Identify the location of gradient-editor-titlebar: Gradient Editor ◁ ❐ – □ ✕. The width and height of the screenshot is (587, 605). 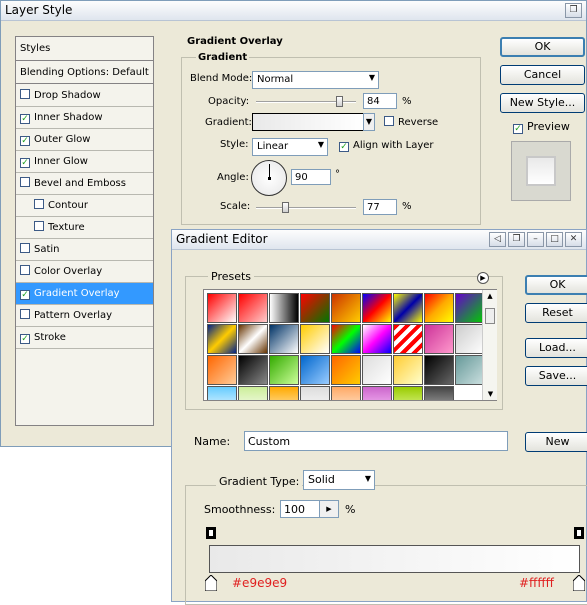
(379, 240).